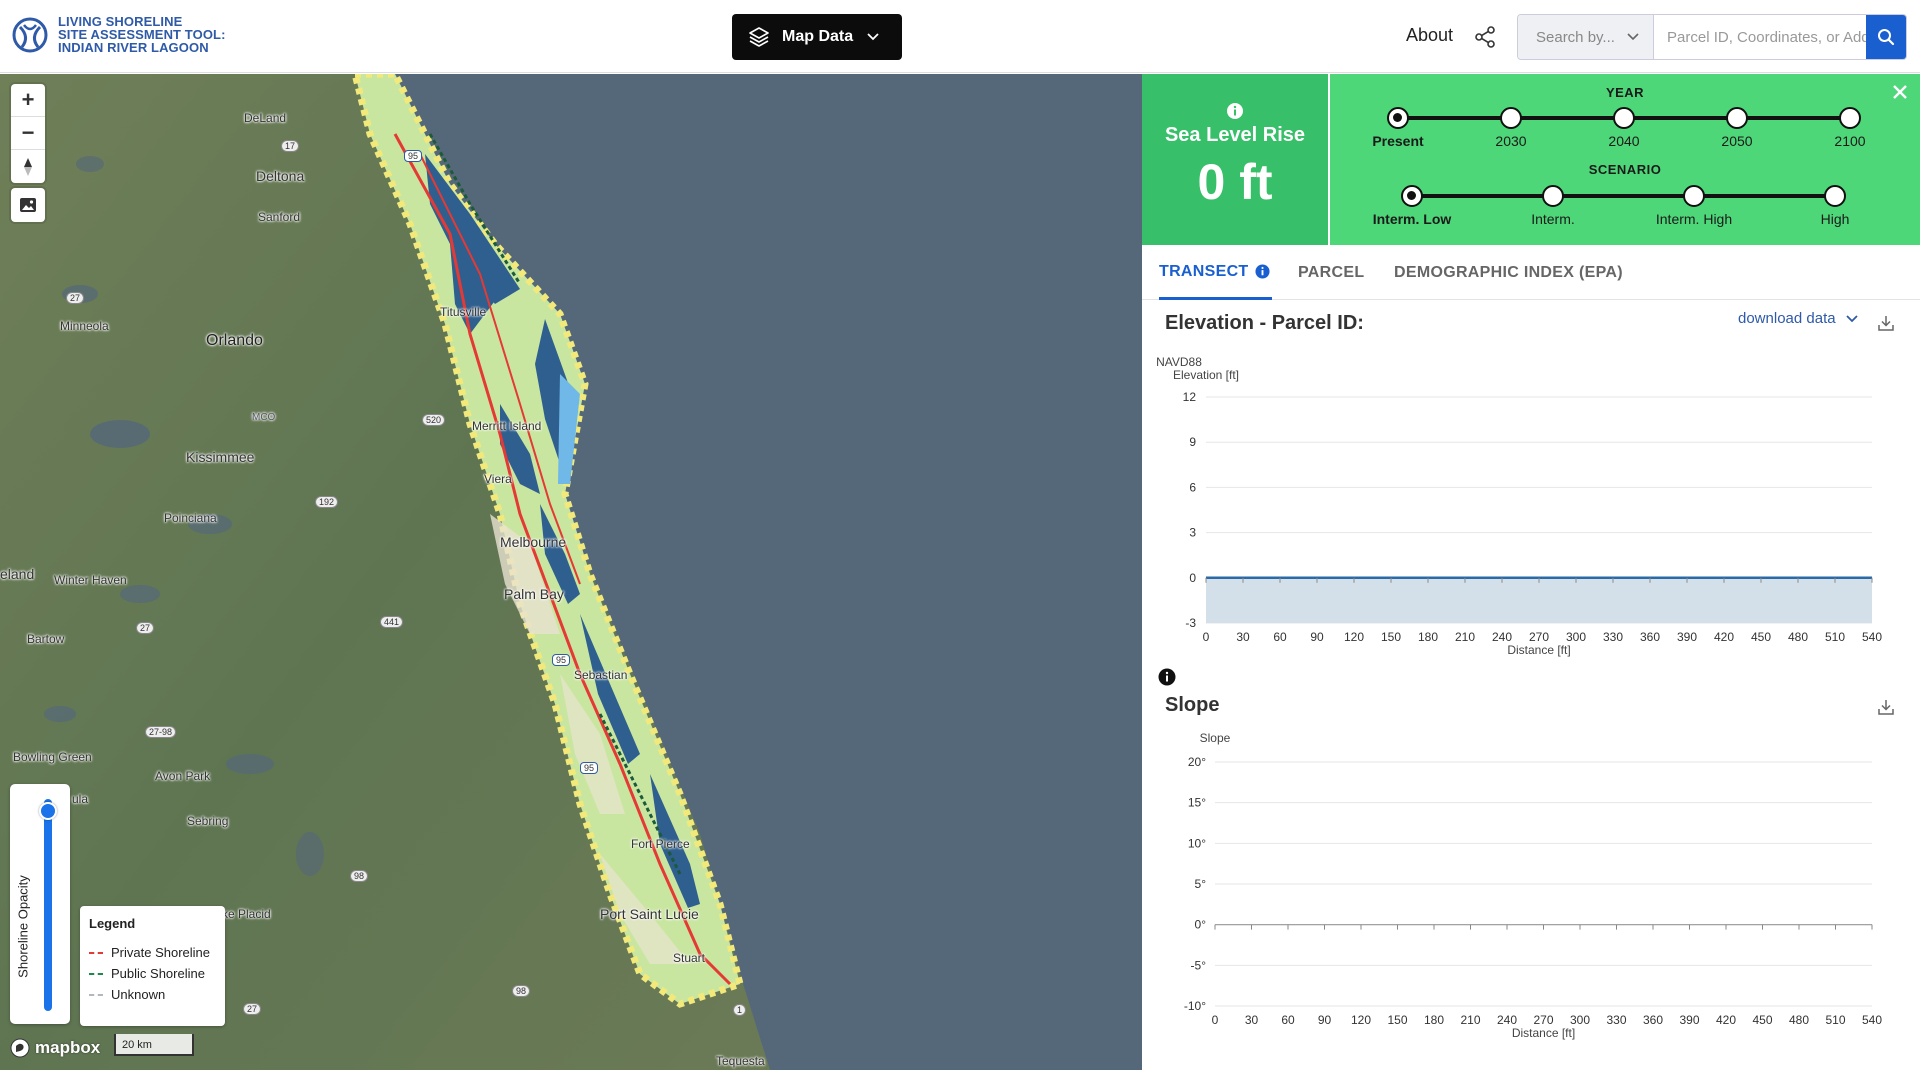 The height and width of the screenshot is (1070, 1920). I want to click on download-data-dropdown: download data, so click(1798, 318).